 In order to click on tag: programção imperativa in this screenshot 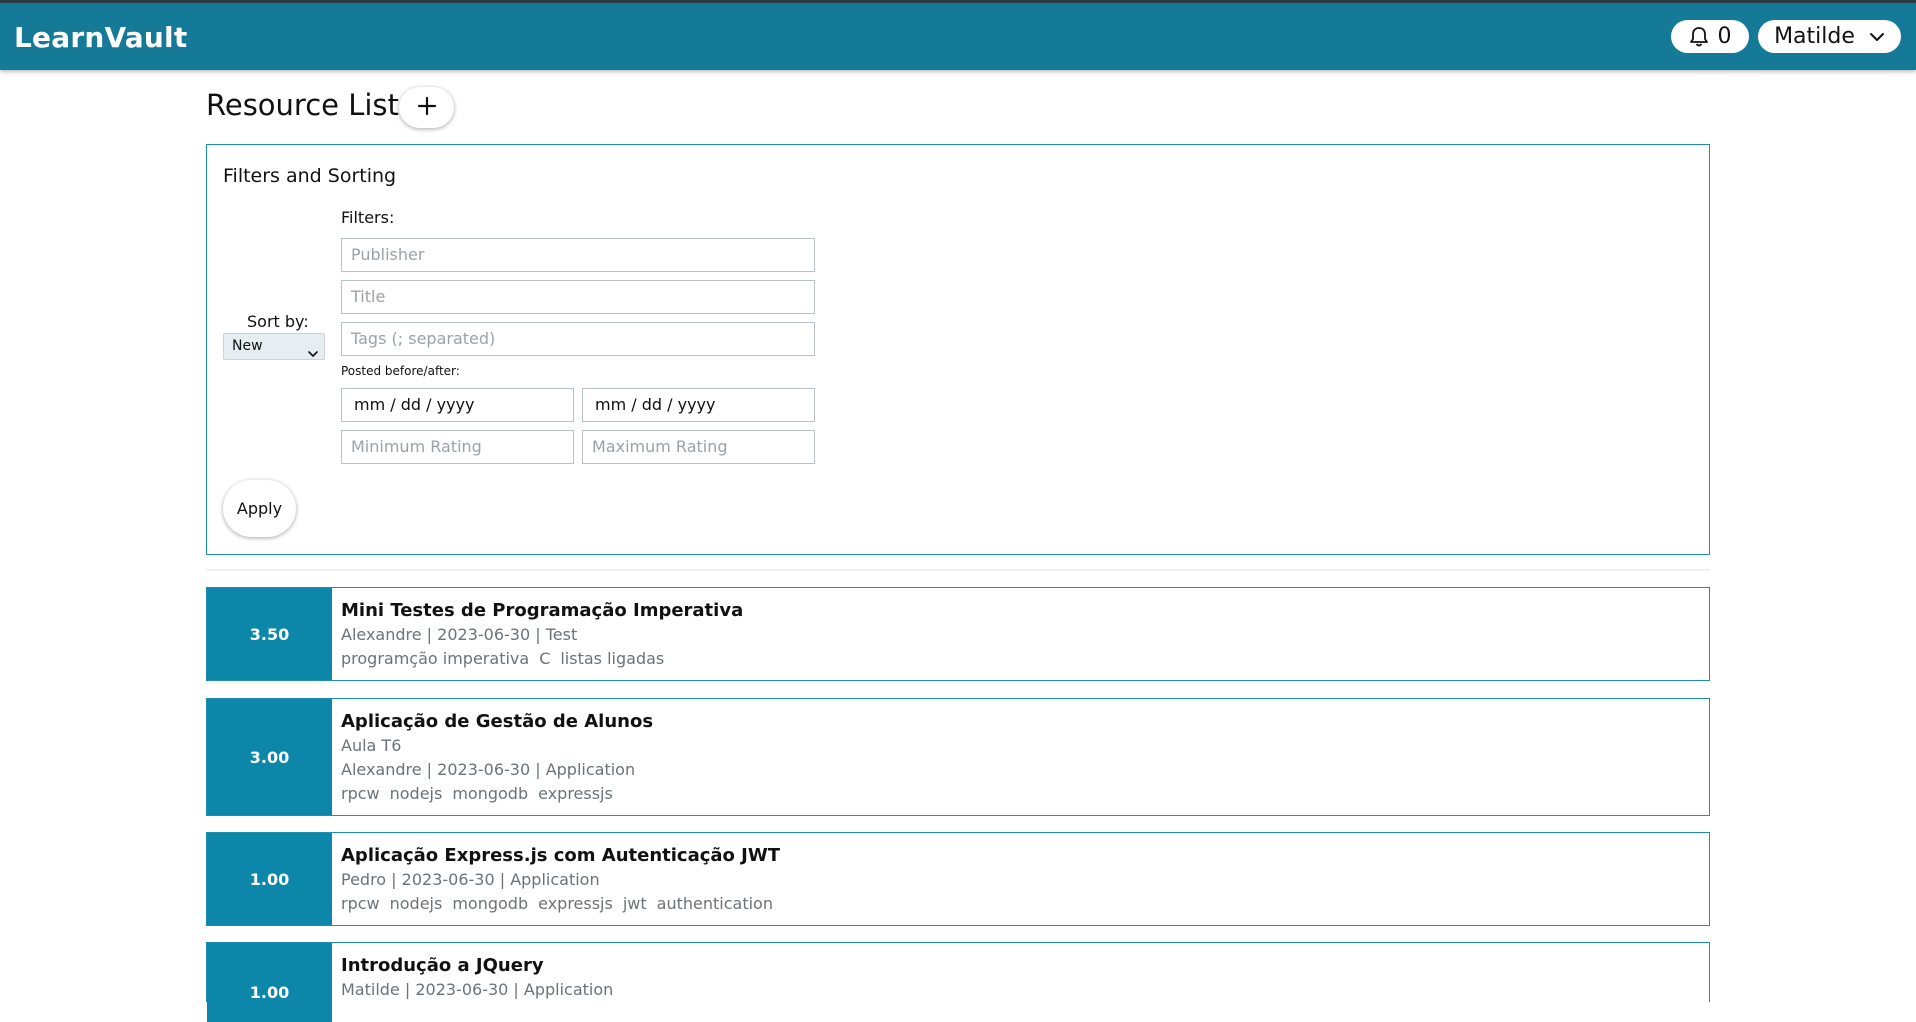, I will do `click(435, 658)`.